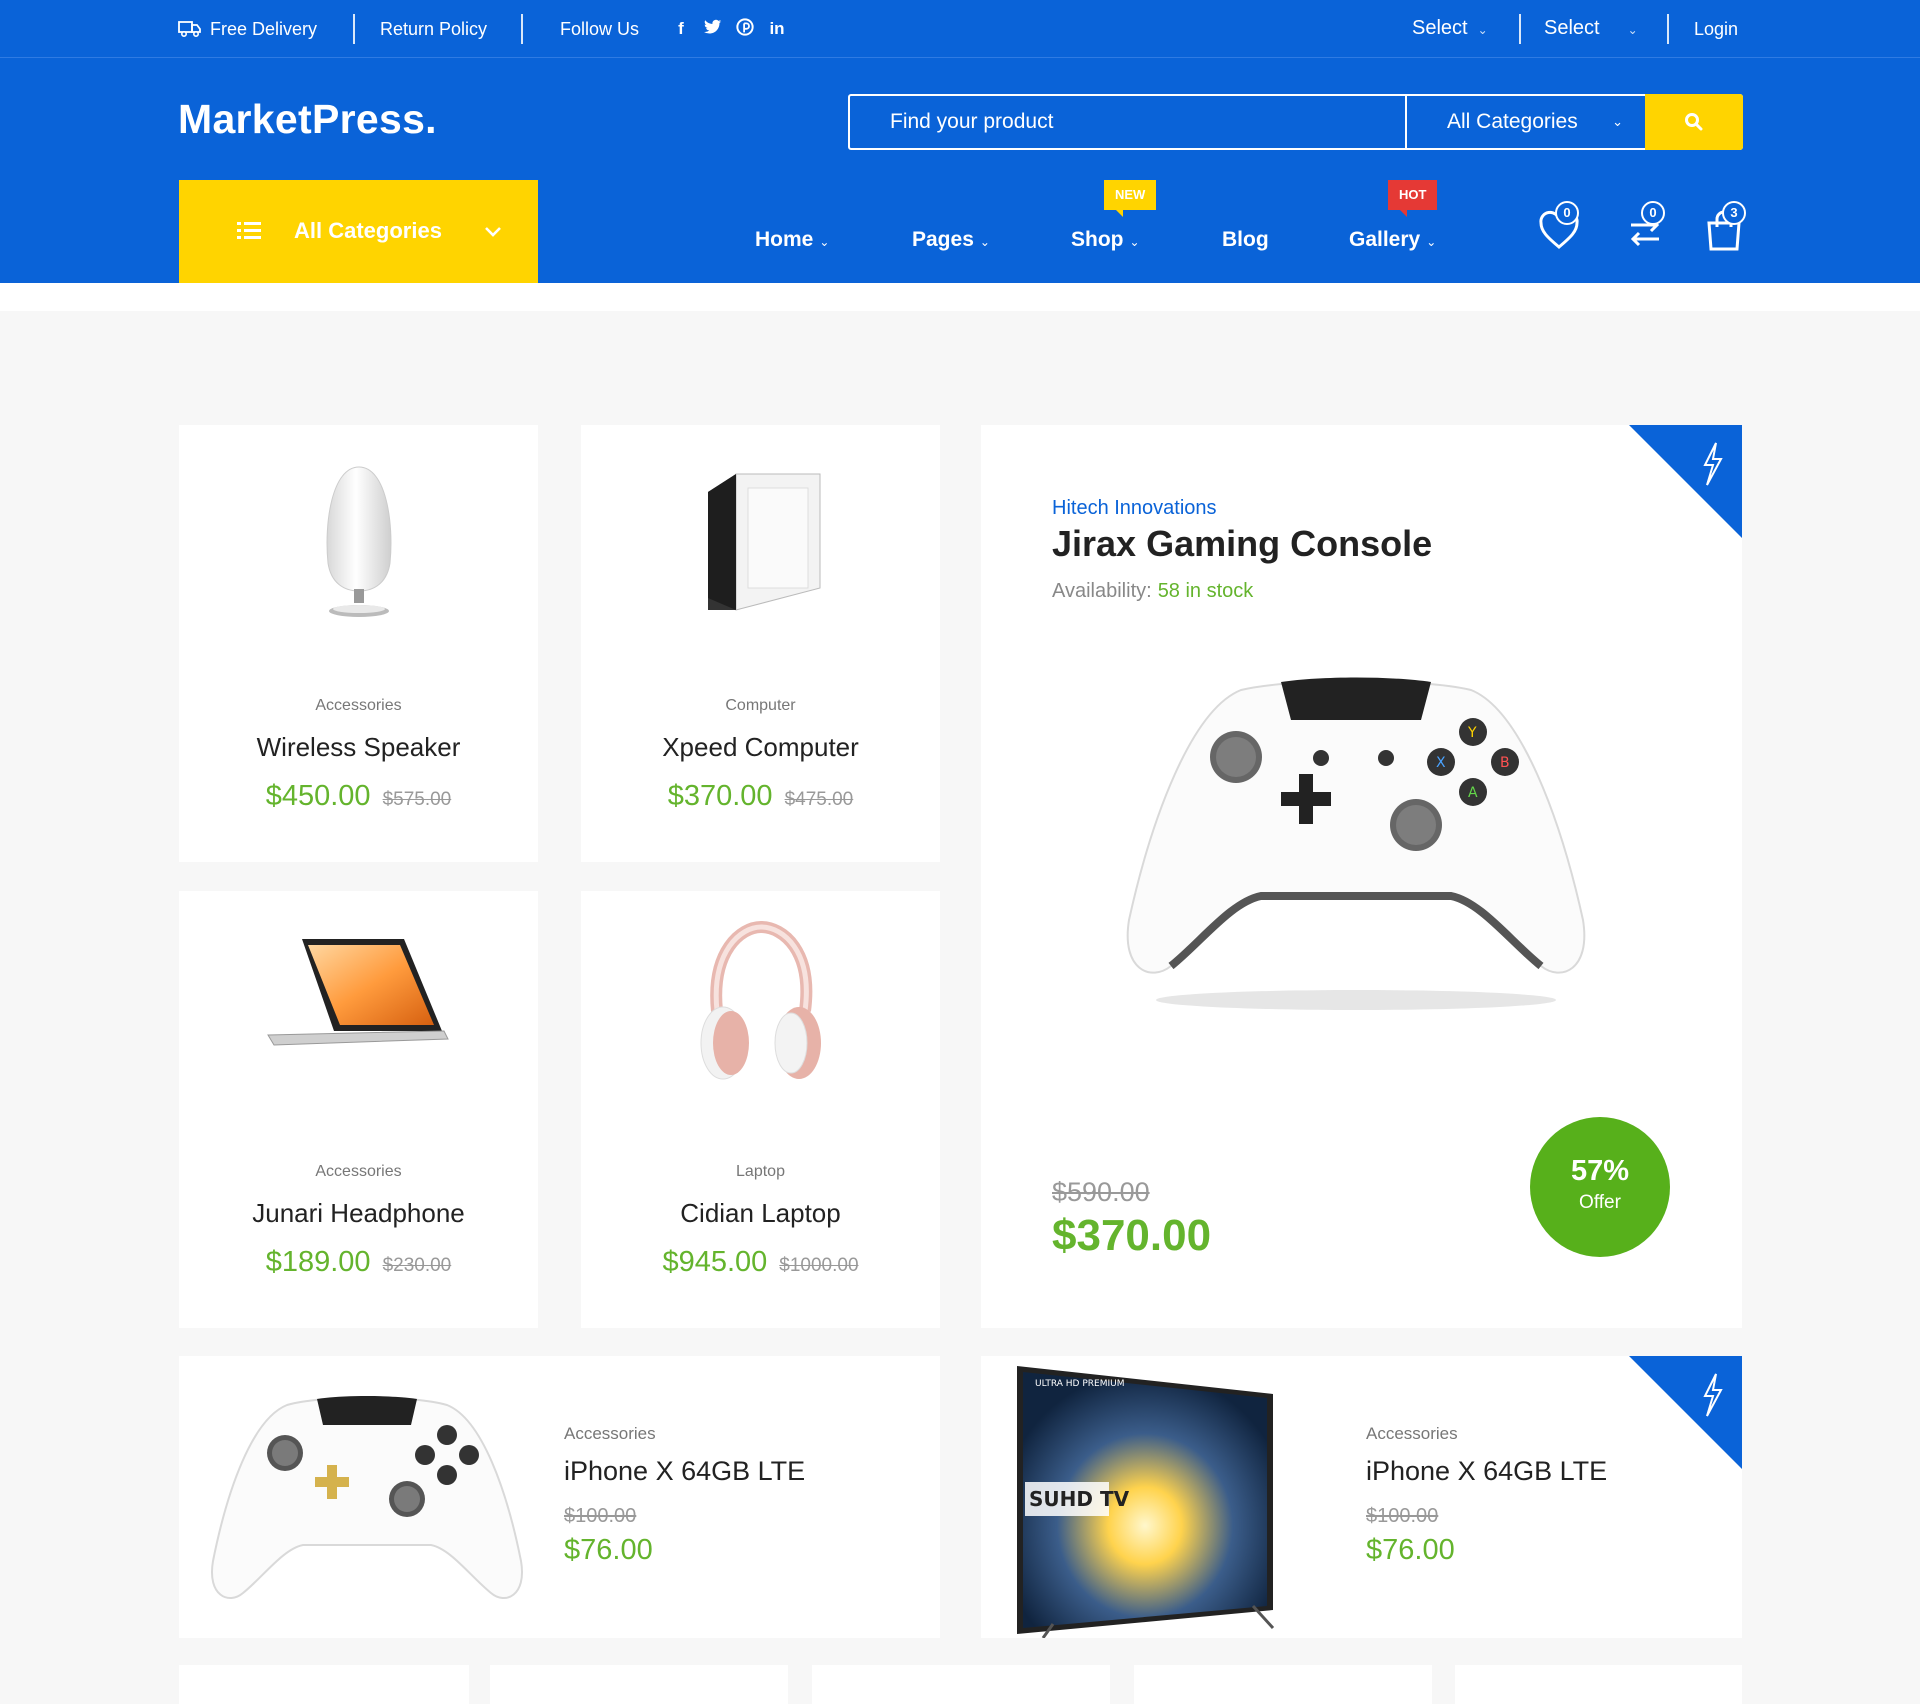 This screenshot has height=1704, width=1920. What do you see at coordinates (760, 1109) in the screenshot?
I see `product-card: Laptop Cidian Laptop $945.00 $1000.00` at bounding box center [760, 1109].